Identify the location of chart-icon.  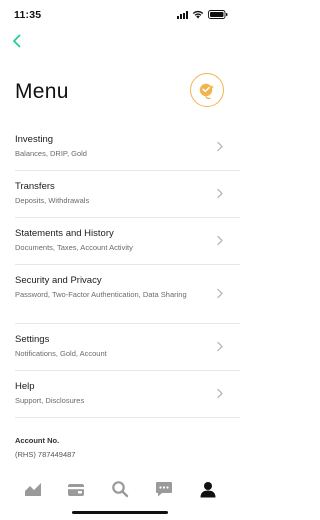
(33, 489).